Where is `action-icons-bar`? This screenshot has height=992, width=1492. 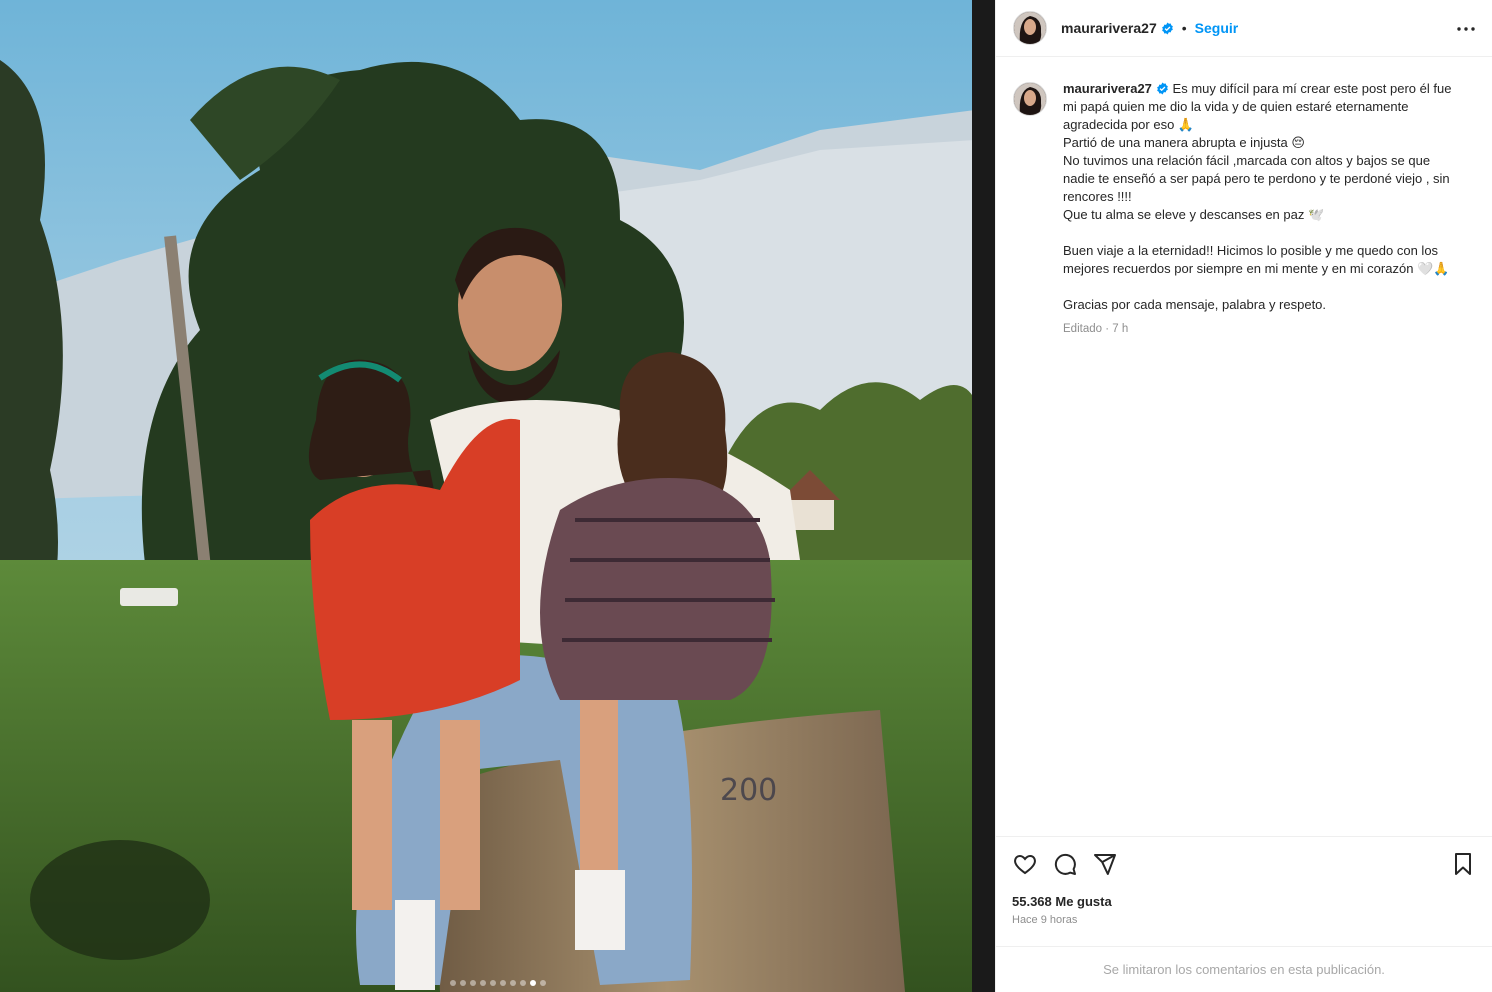
action-icons-bar is located at coordinates (1244, 864).